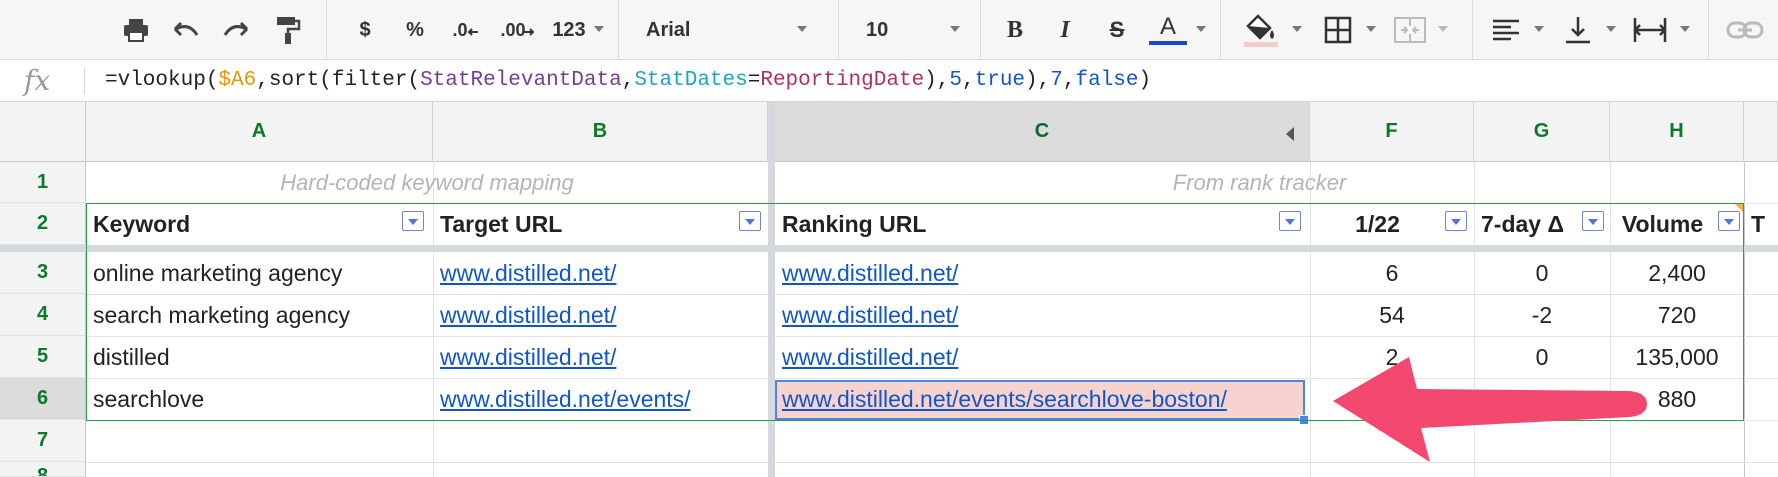 Image resolution: width=1778 pixels, height=477 pixels. What do you see at coordinates (1677, 132) in the screenshot?
I see `column-header-h: H` at bounding box center [1677, 132].